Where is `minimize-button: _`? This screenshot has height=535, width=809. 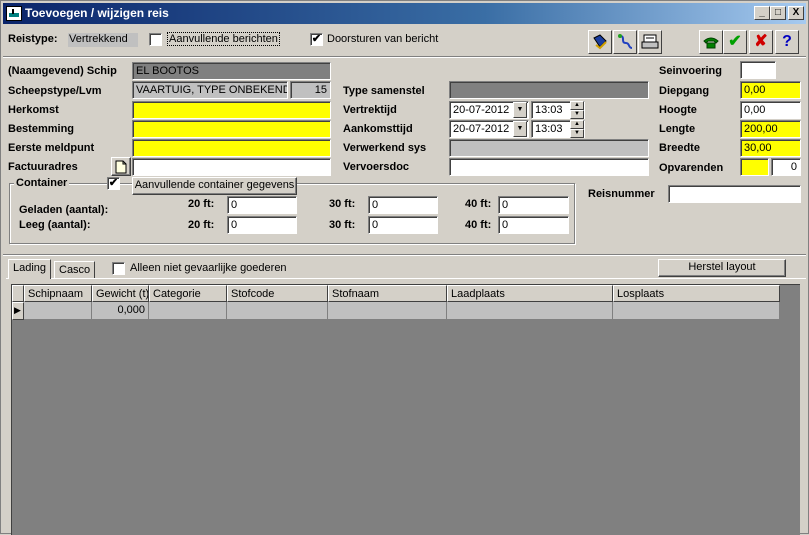 minimize-button: _ is located at coordinates (762, 13).